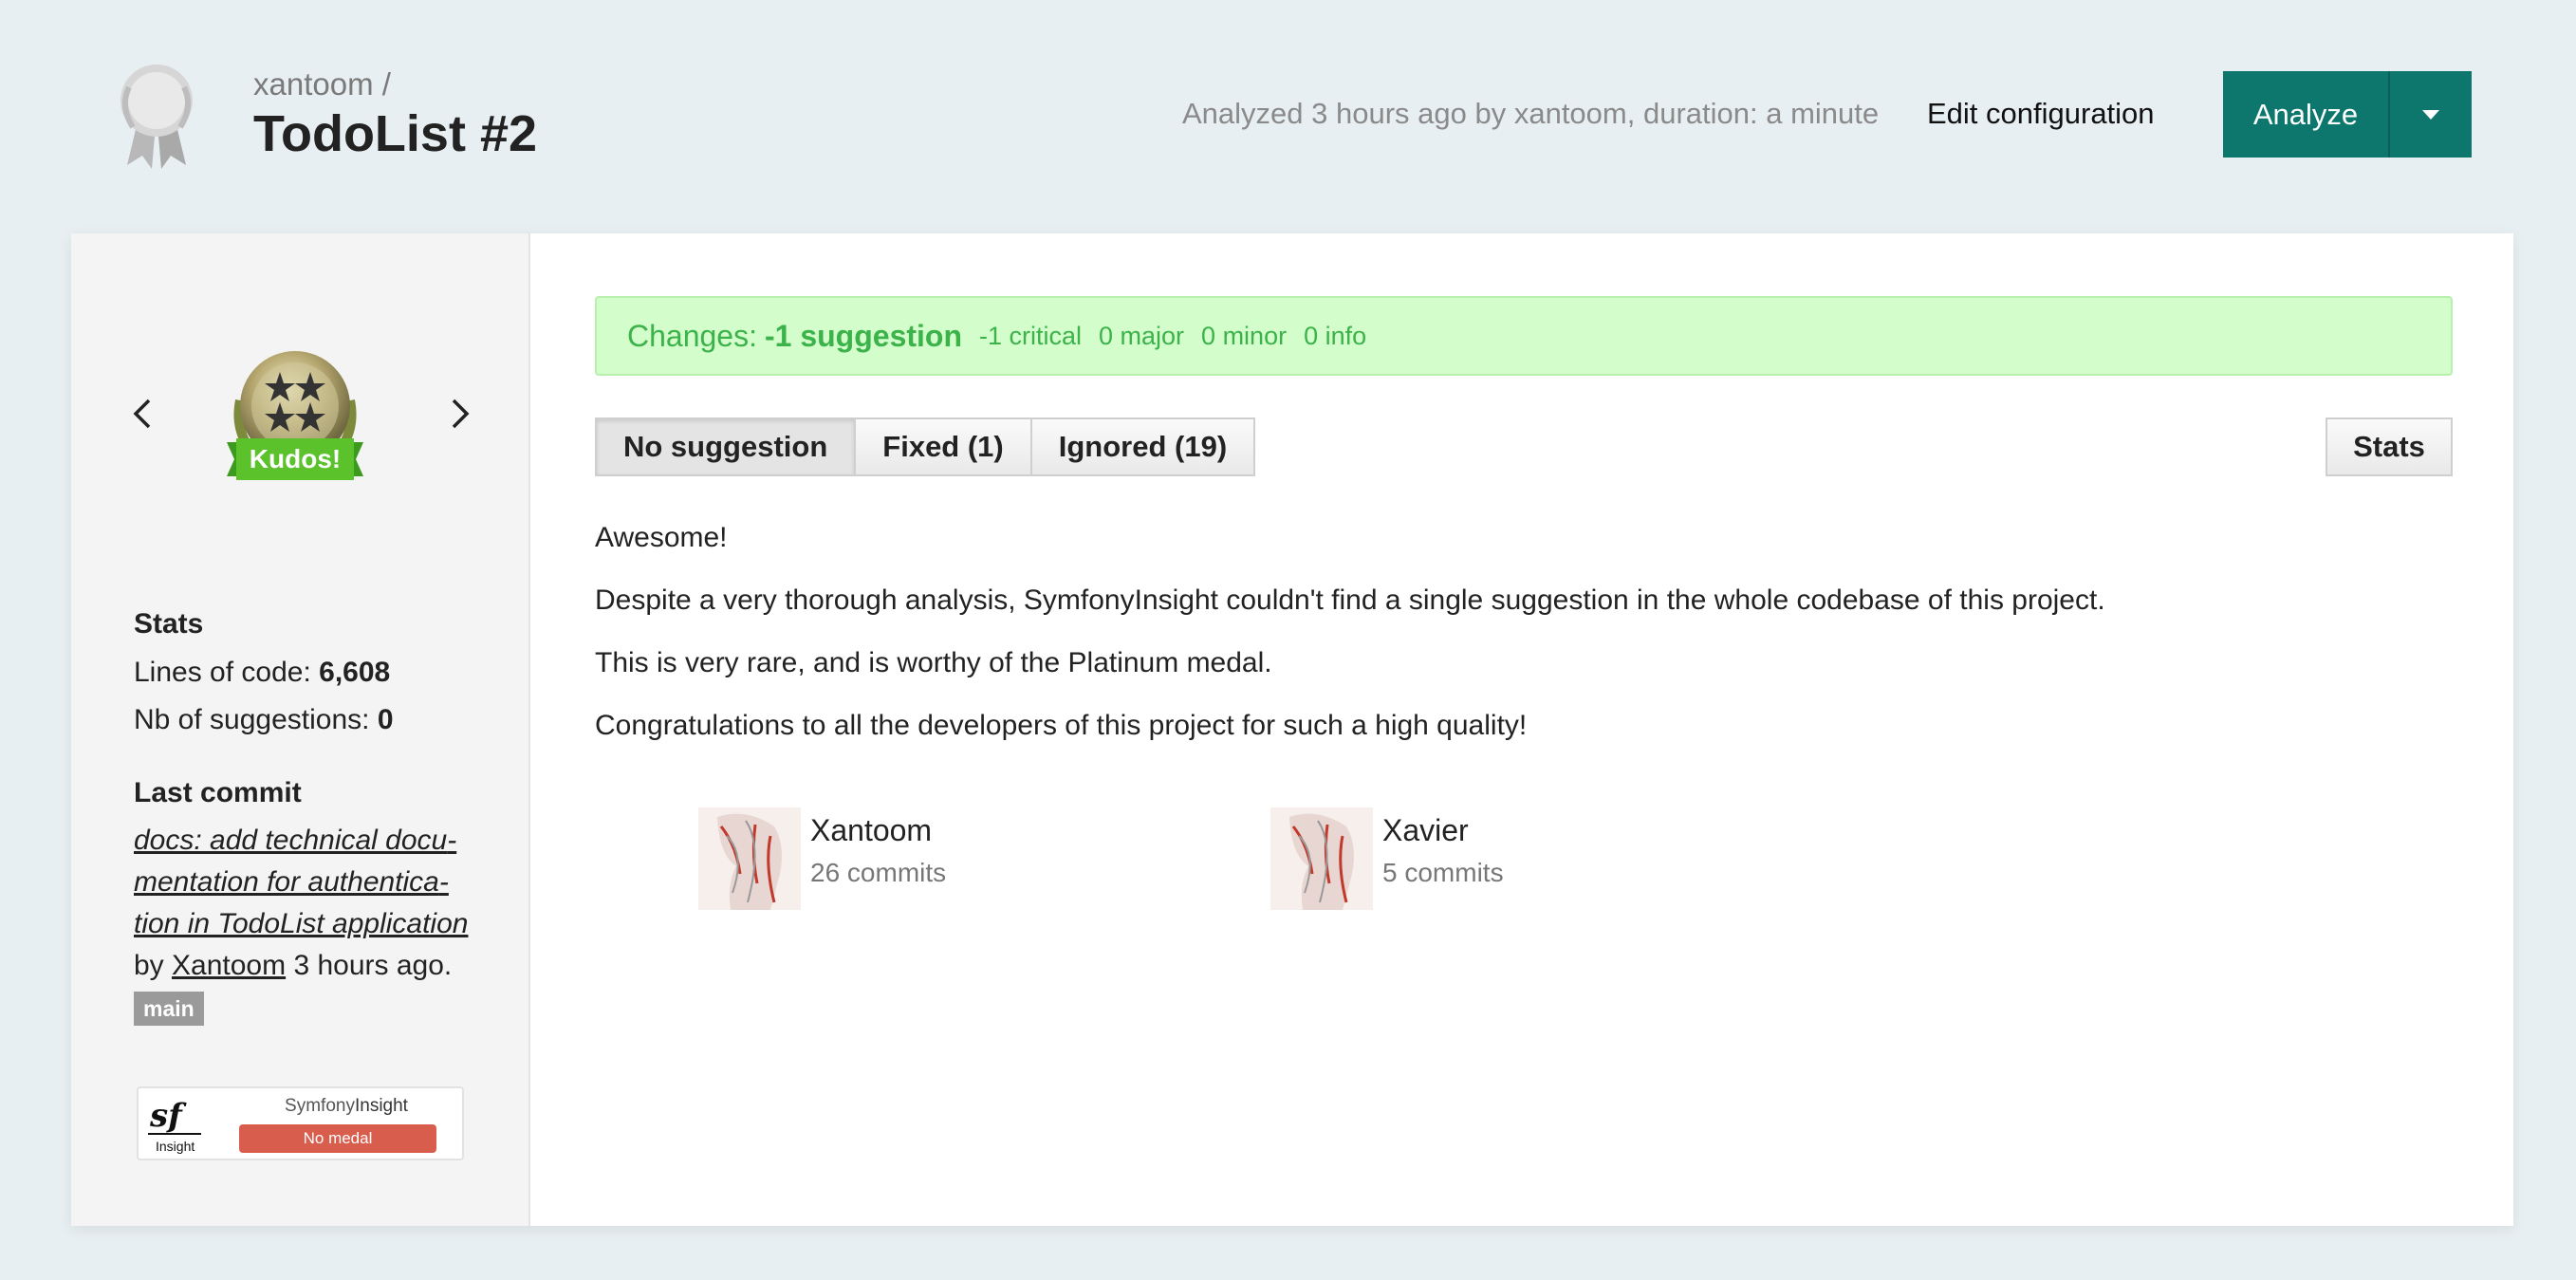 The image size is (2576, 1280). What do you see at coordinates (1335, 335) in the screenshot?
I see `info-count: 0 info` at bounding box center [1335, 335].